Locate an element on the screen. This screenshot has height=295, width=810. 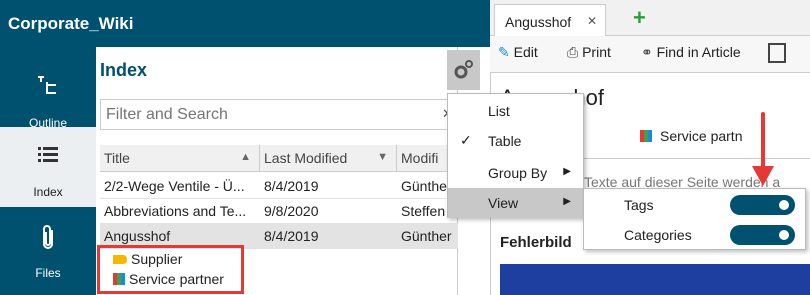
menu-item-label: List is located at coordinates (499, 111).